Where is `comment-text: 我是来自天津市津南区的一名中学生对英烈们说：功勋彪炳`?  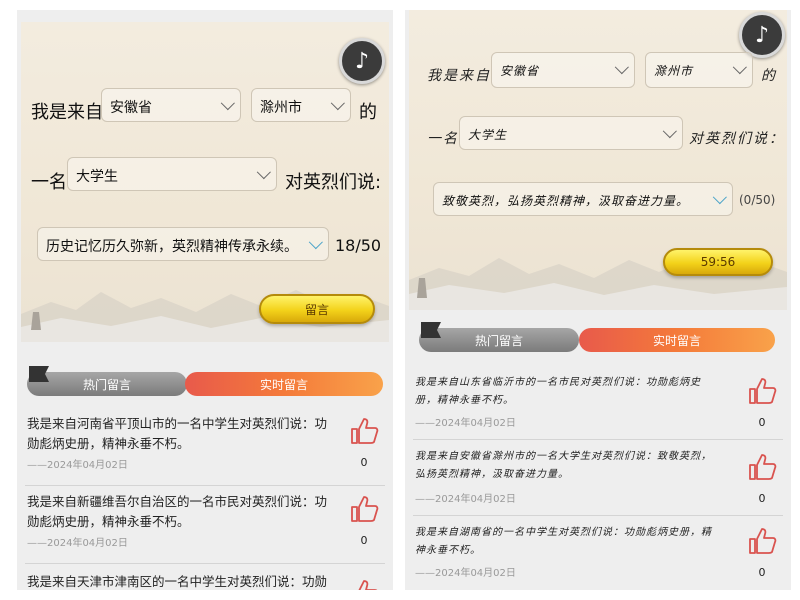
comment-text: 我是来自天津市津南区的一名中学生对英烈们说：功勋彪炳 is located at coordinates (177, 581).